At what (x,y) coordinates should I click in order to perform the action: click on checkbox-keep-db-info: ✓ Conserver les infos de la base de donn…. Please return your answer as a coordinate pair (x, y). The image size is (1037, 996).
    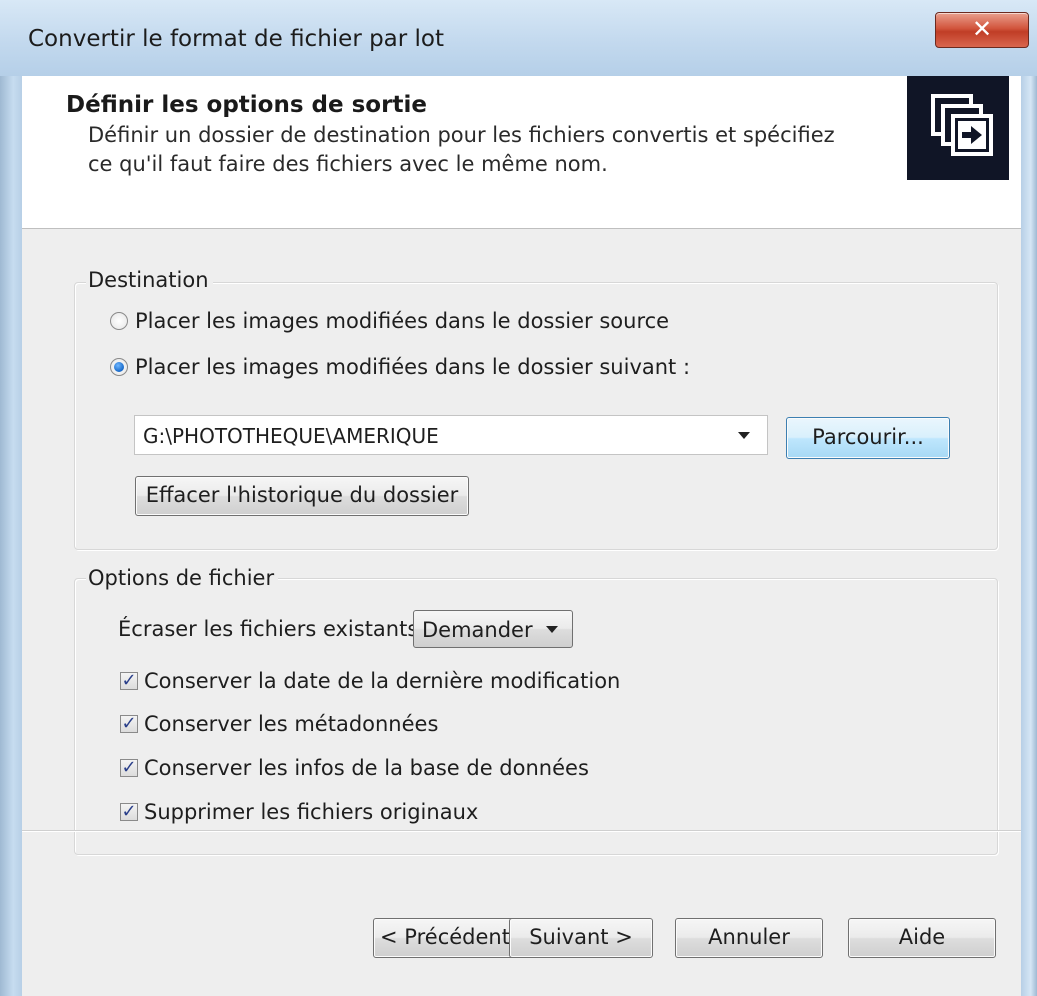
    Looking at the image, I should click on (354, 768).